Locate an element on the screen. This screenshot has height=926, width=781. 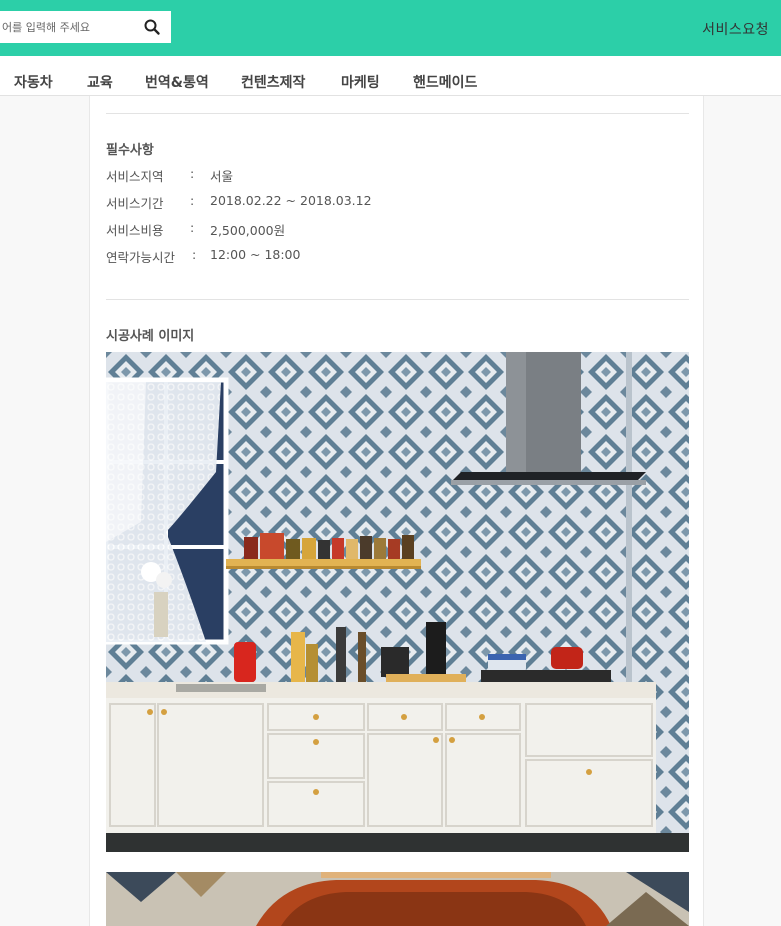
field-label: 서비스지역 is located at coordinates (135, 176).